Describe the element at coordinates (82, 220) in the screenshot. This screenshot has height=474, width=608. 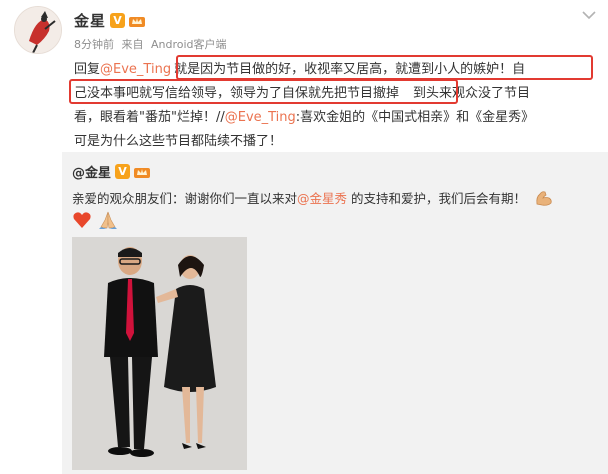
I see `heart-icon` at that location.